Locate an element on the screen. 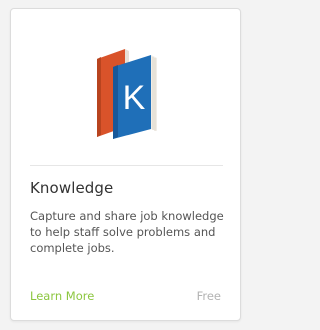 This screenshot has height=330, width=320. knowledge-book-icon: K is located at coordinates (127, 94).